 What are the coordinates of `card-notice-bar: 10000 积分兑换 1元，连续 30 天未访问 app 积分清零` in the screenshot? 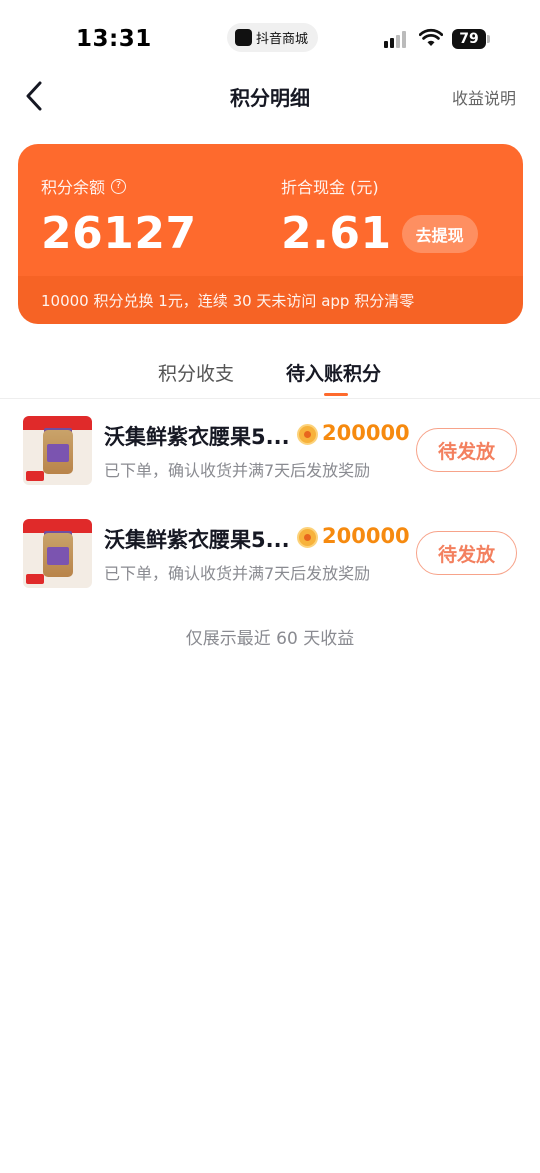 It's located at (270, 300).